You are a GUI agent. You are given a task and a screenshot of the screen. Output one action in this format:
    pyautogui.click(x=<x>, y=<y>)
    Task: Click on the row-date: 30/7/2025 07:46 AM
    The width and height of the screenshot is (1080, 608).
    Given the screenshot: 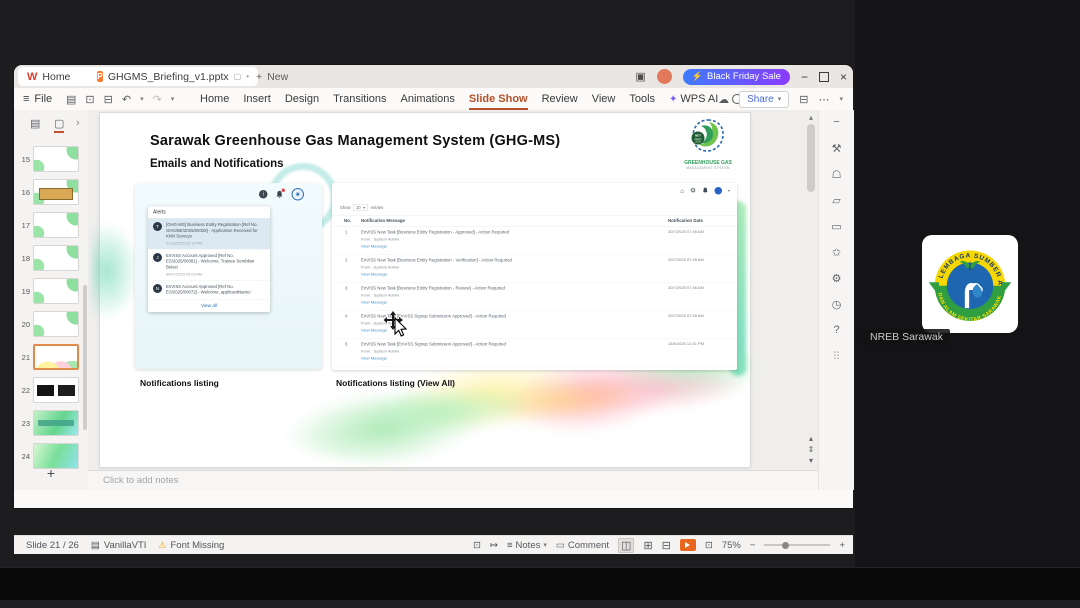 What is the action you would take?
    pyautogui.click(x=686, y=288)
    